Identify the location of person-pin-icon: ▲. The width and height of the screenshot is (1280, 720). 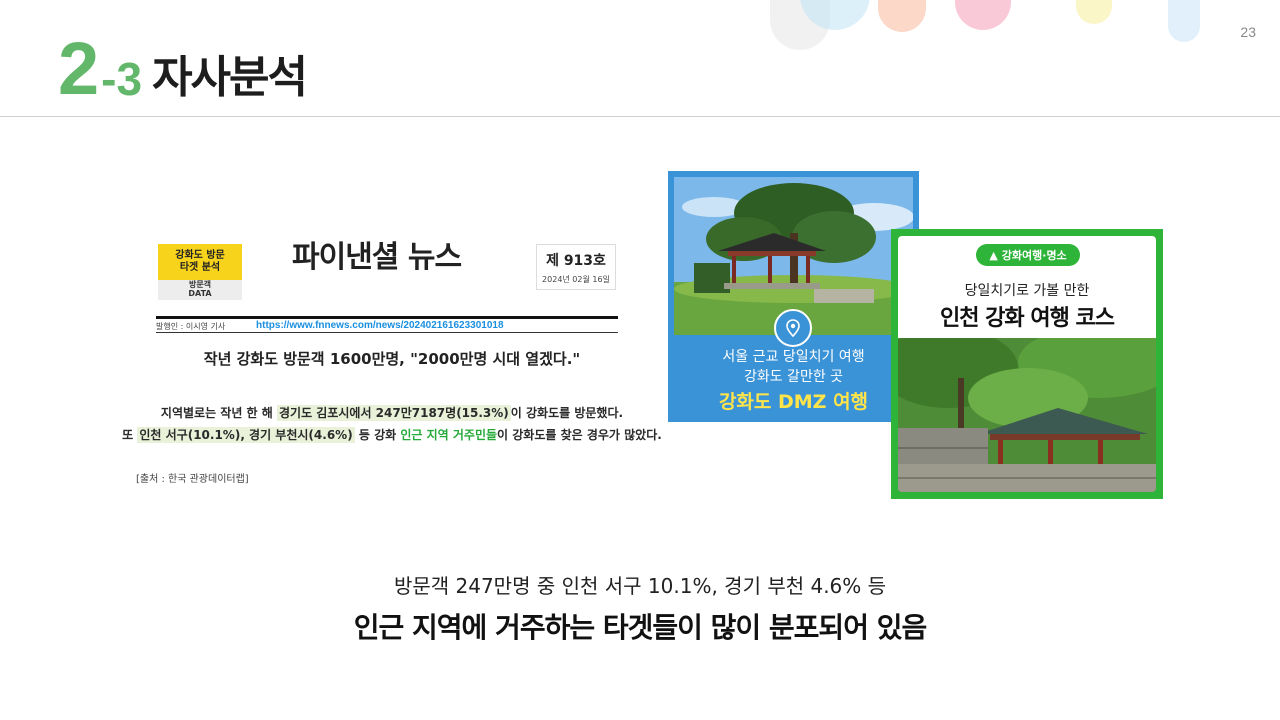
(993, 255).